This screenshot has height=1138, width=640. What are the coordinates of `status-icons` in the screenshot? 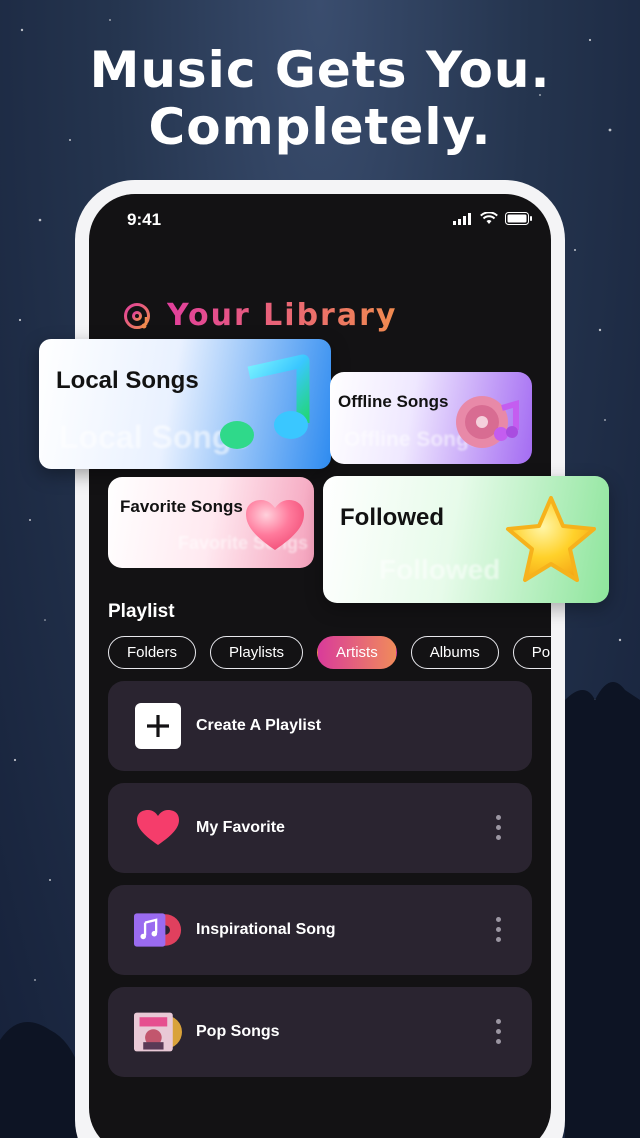 It's located at (493, 218).